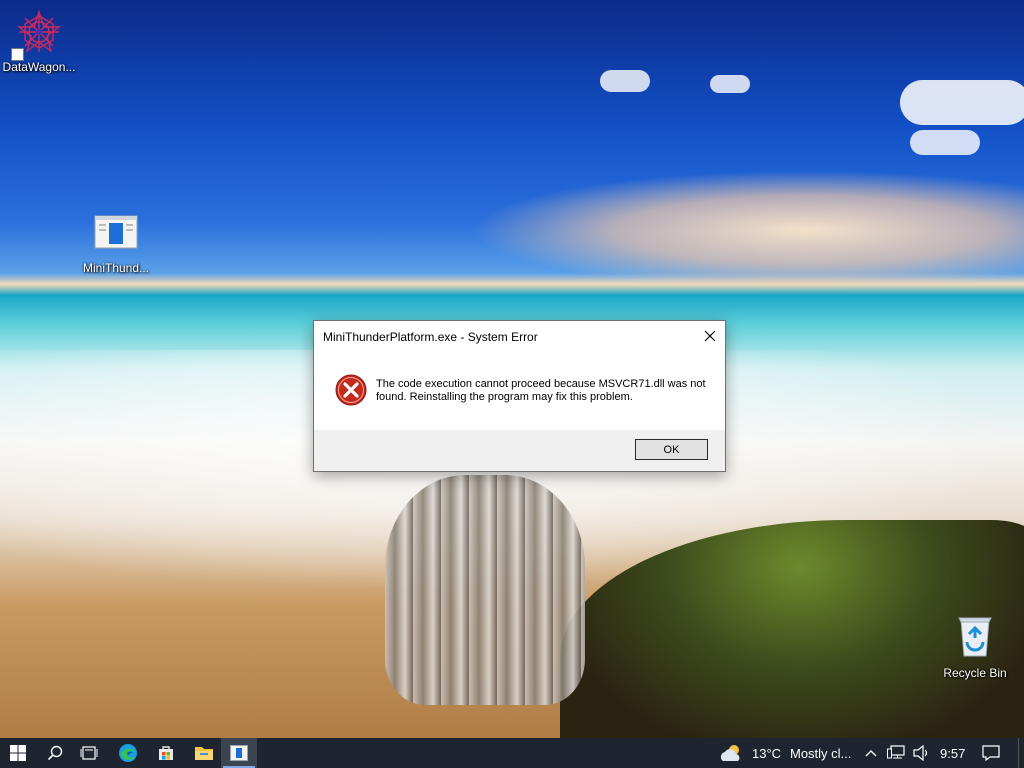  I want to click on weather-cloud-sun-icon, so click(730, 753).